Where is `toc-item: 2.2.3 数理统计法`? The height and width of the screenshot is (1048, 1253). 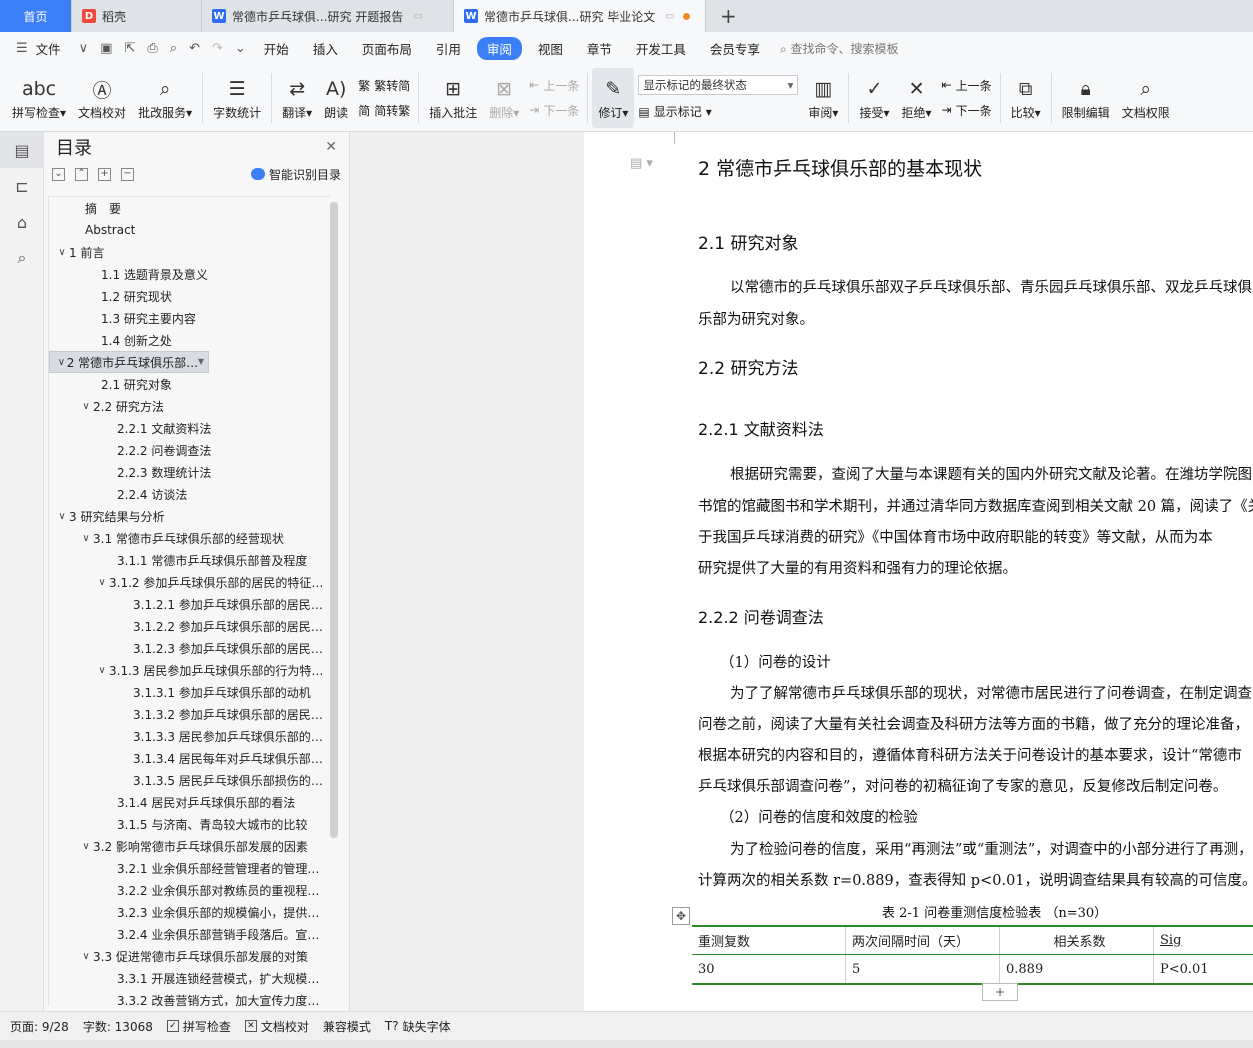 toc-item: 2.2.3 数理统计法 is located at coordinates (189, 472).